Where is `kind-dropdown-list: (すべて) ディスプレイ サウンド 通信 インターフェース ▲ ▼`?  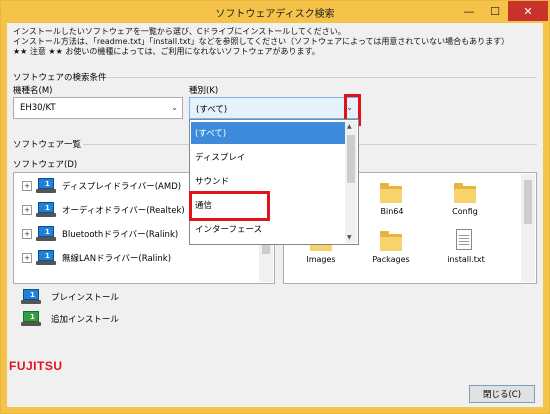
kind-dropdown-list: (すべて) ディスプレイ サウンド 通信 インターフェース ▲ ▼ is located at coordinates (274, 182).